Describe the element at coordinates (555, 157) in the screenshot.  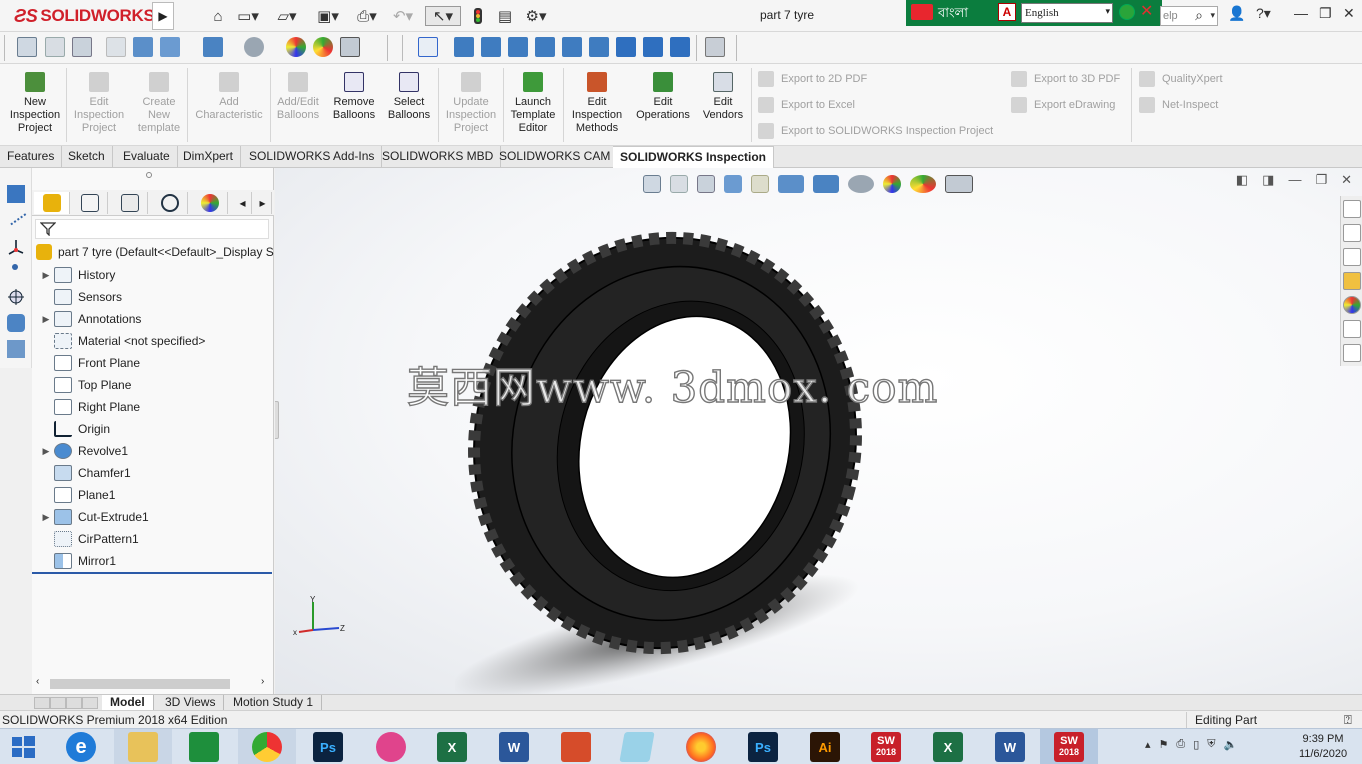
I see `tab-cam: SOLIDWORKS CAM` at that location.